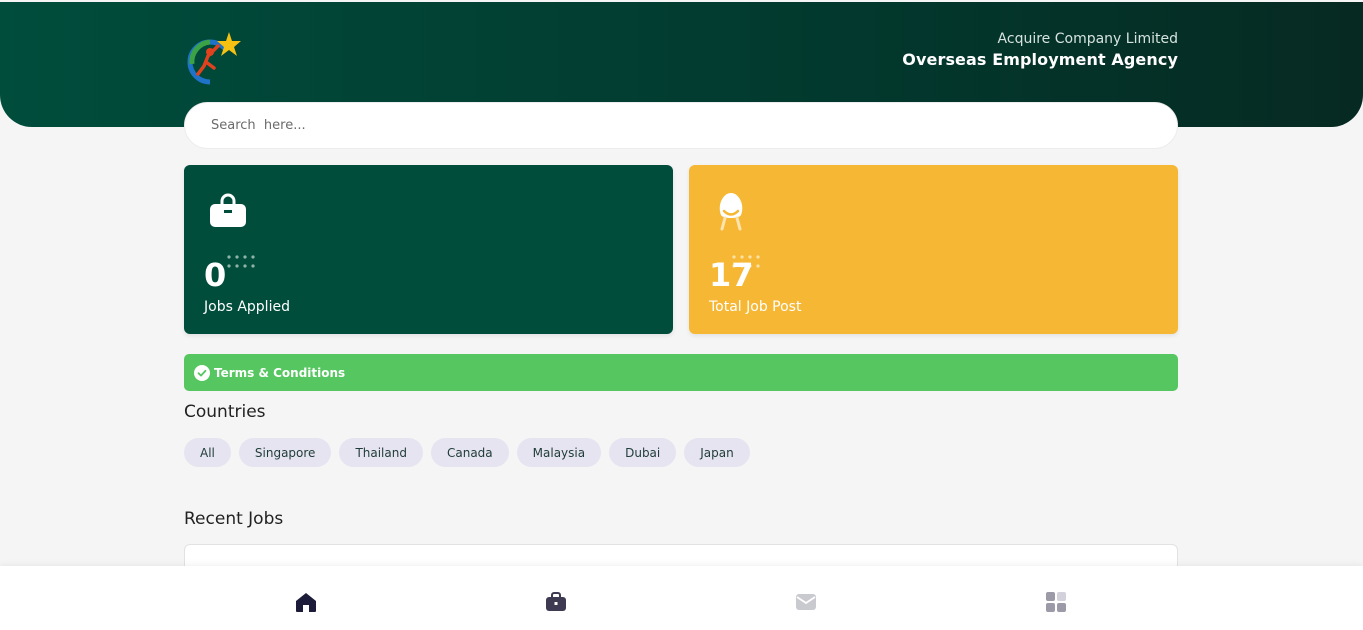  What do you see at coordinates (215, 275) in the screenshot?
I see `jobs-applied-count: 0` at bounding box center [215, 275].